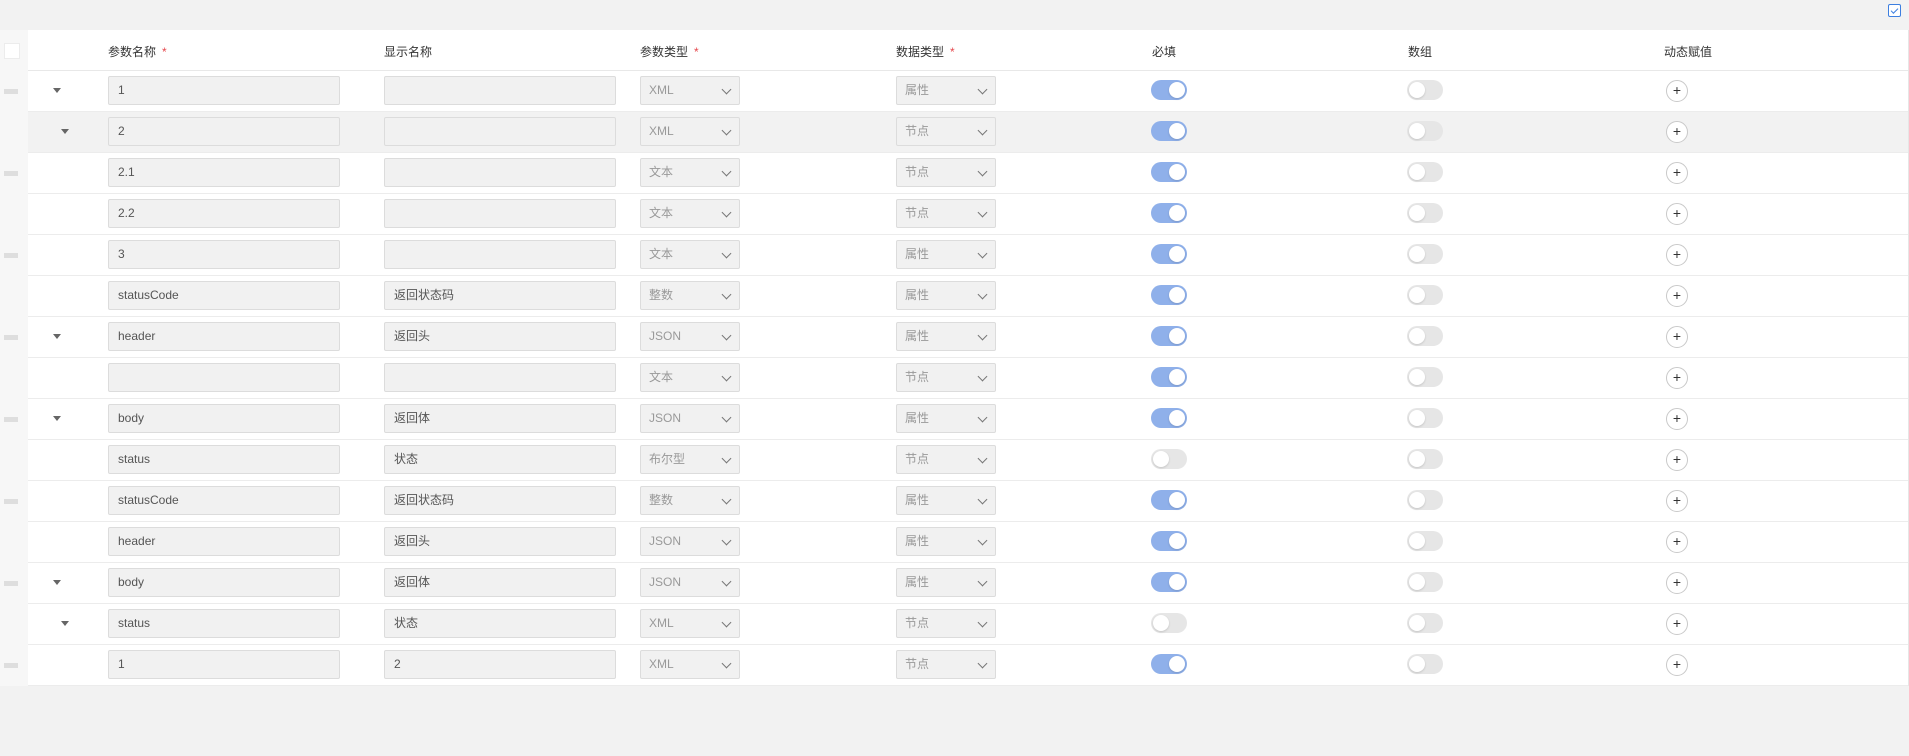 This screenshot has height=756, width=1909. Describe the element at coordinates (12, 51) in the screenshot. I see `select-all-checkbox` at that location.